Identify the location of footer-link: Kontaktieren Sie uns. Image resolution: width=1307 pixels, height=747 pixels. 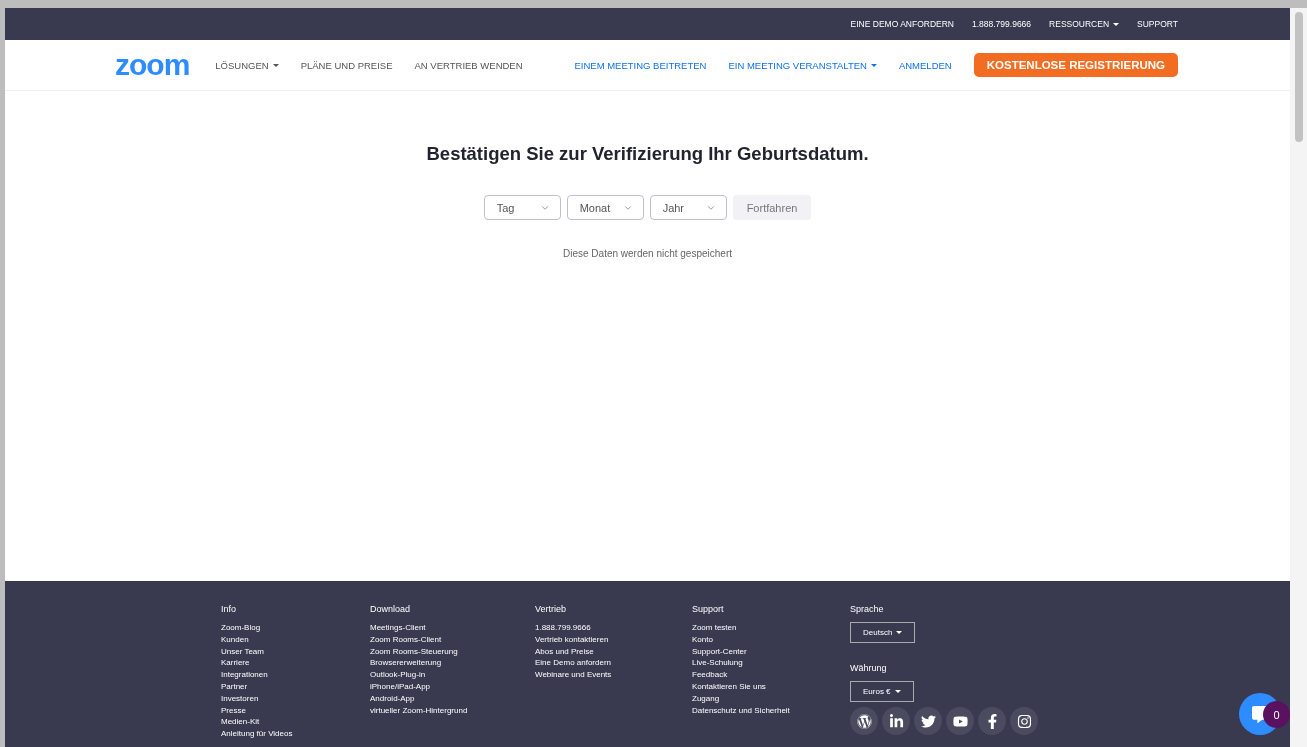
(771, 687).